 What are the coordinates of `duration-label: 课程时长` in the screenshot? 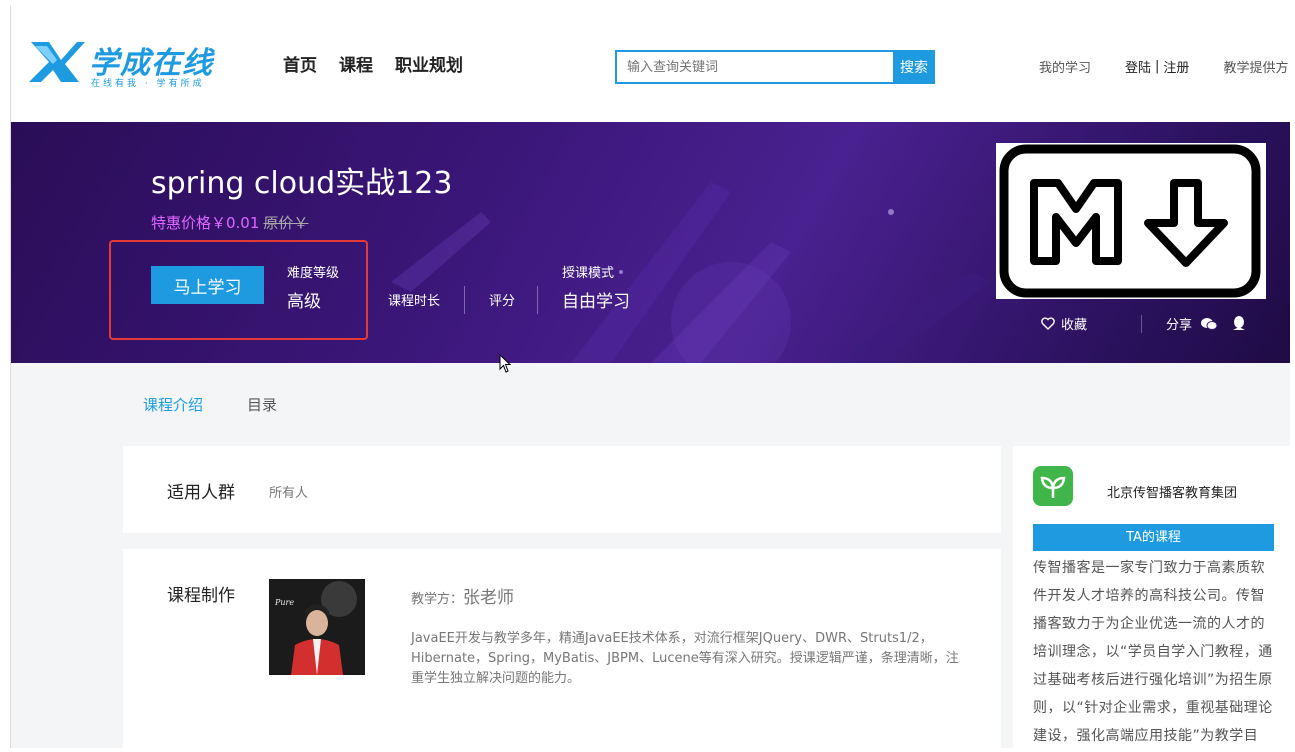 It's located at (414, 301).